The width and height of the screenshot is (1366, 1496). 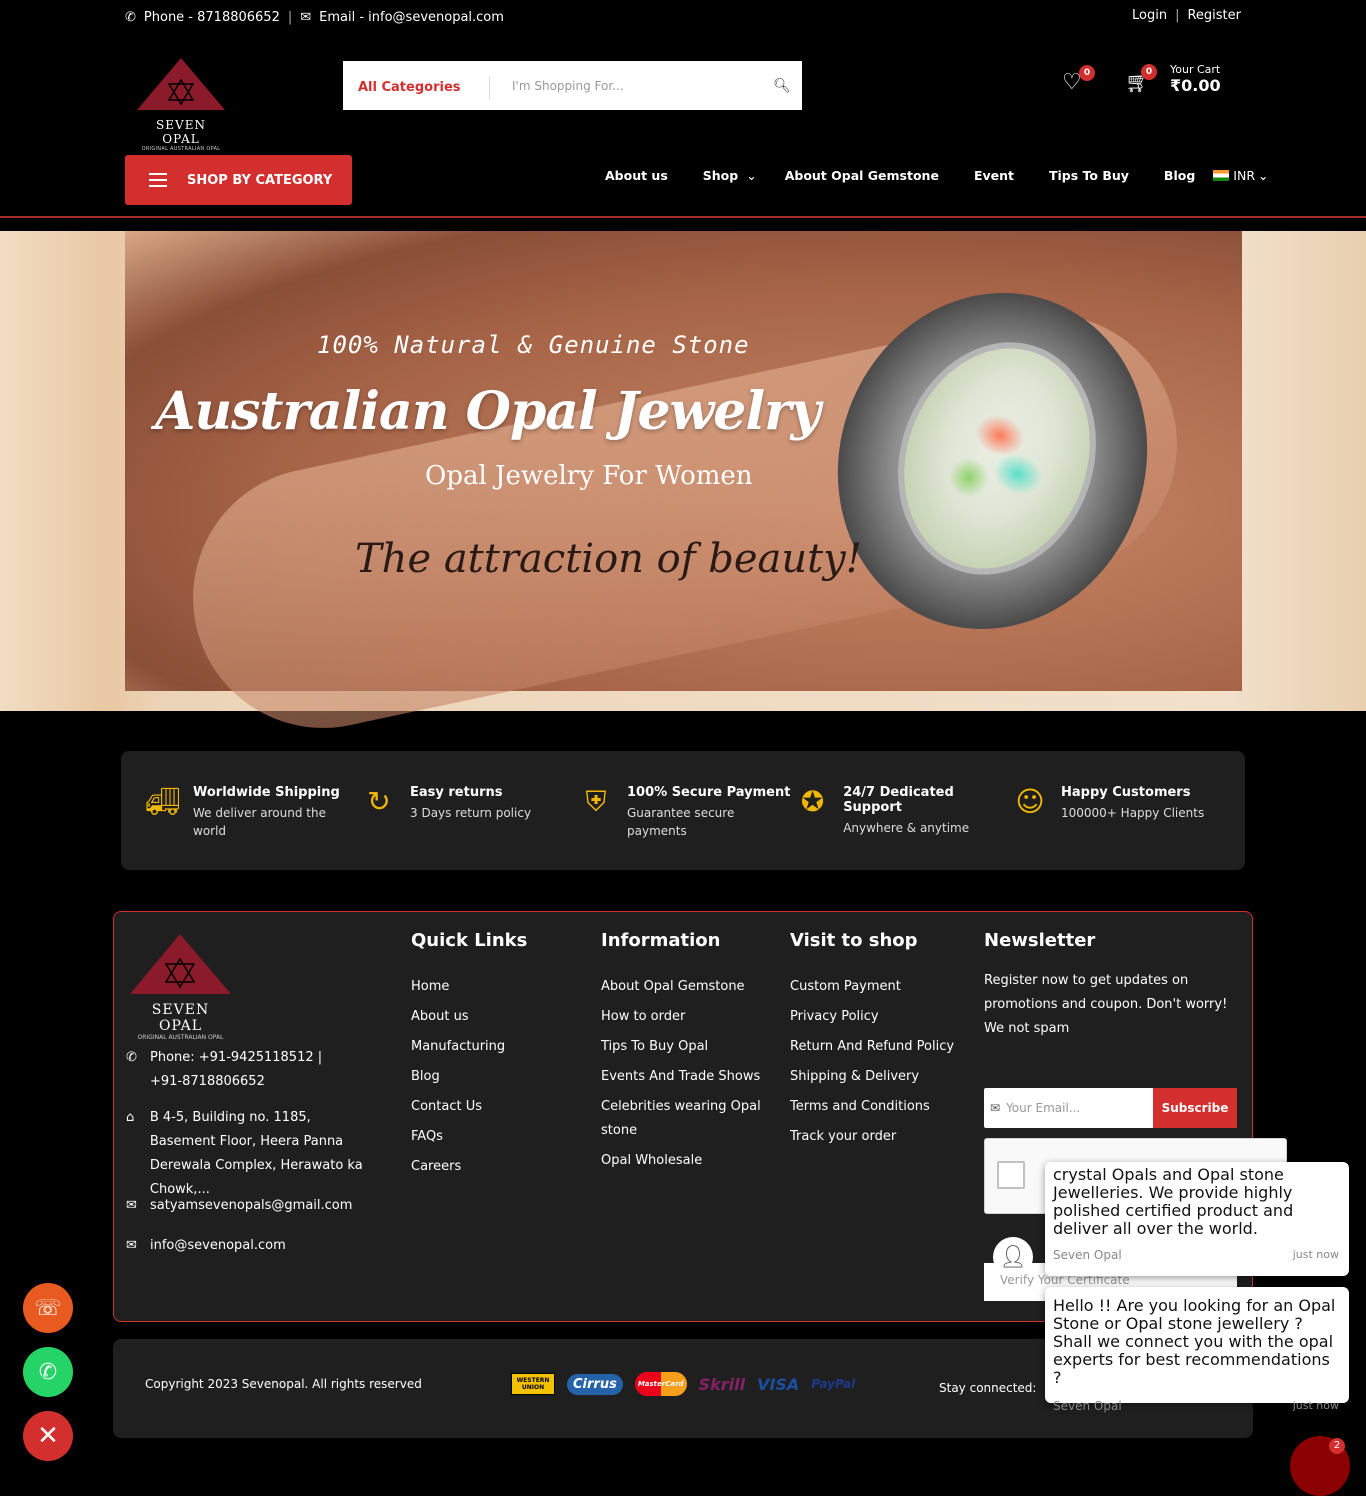 I want to click on site-logo: SEVEN OPAL ORIGINAL AUSTRALIAN OPAL, so click(x=181, y=105).